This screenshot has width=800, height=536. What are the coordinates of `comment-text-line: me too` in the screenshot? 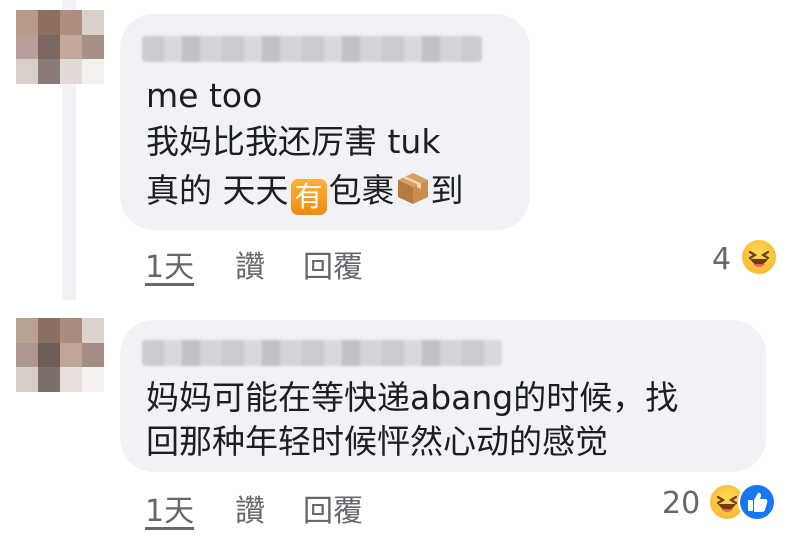 It's located at (204, 95).